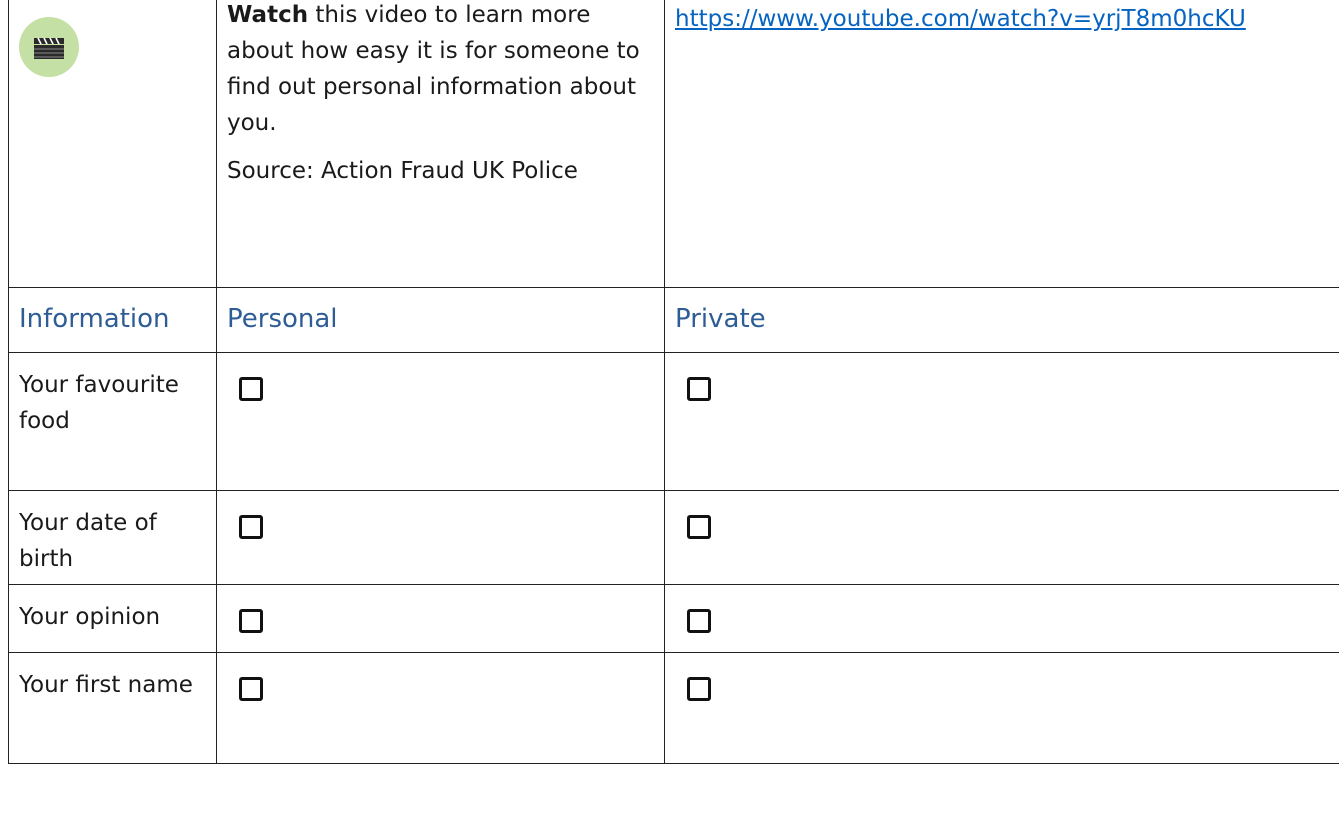 This screenshot has height=828, width=1339. What do you see at coordinates (90, 617) in the screenshot?
I see `row-label: Your opinion` at bounding box center [90, 617].